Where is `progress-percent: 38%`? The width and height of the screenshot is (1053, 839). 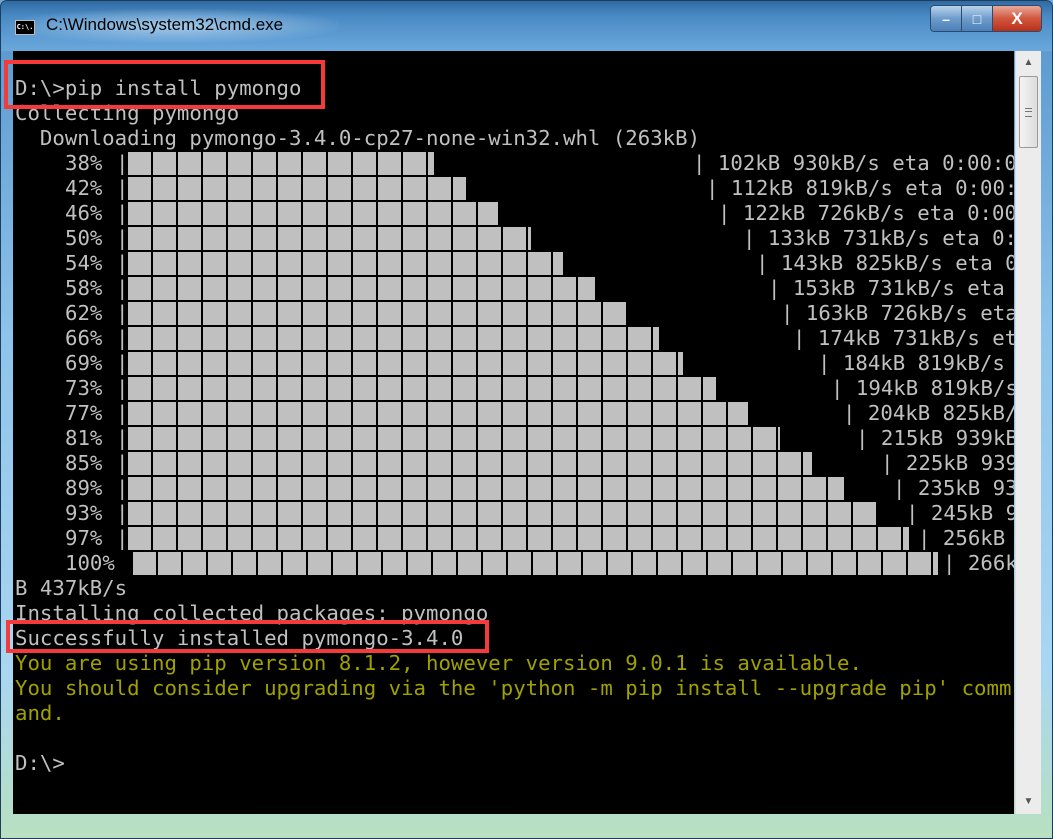 progress-percent: 38% is located at coordinates (84, 163).